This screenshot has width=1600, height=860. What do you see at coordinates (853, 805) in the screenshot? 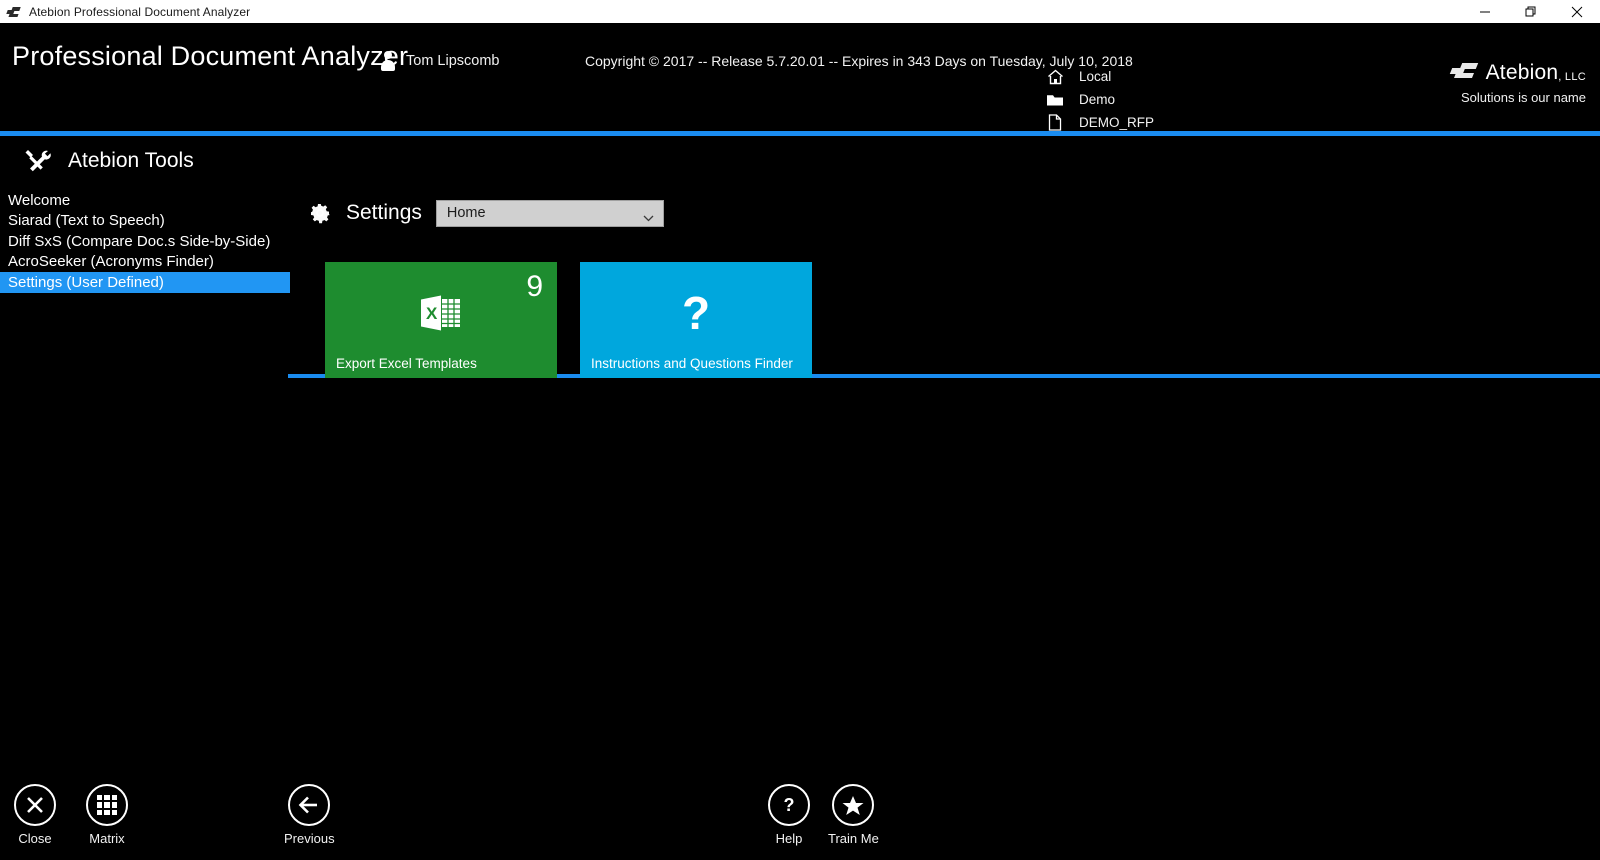
I see `star-icon` at bounding box center [853, 805].